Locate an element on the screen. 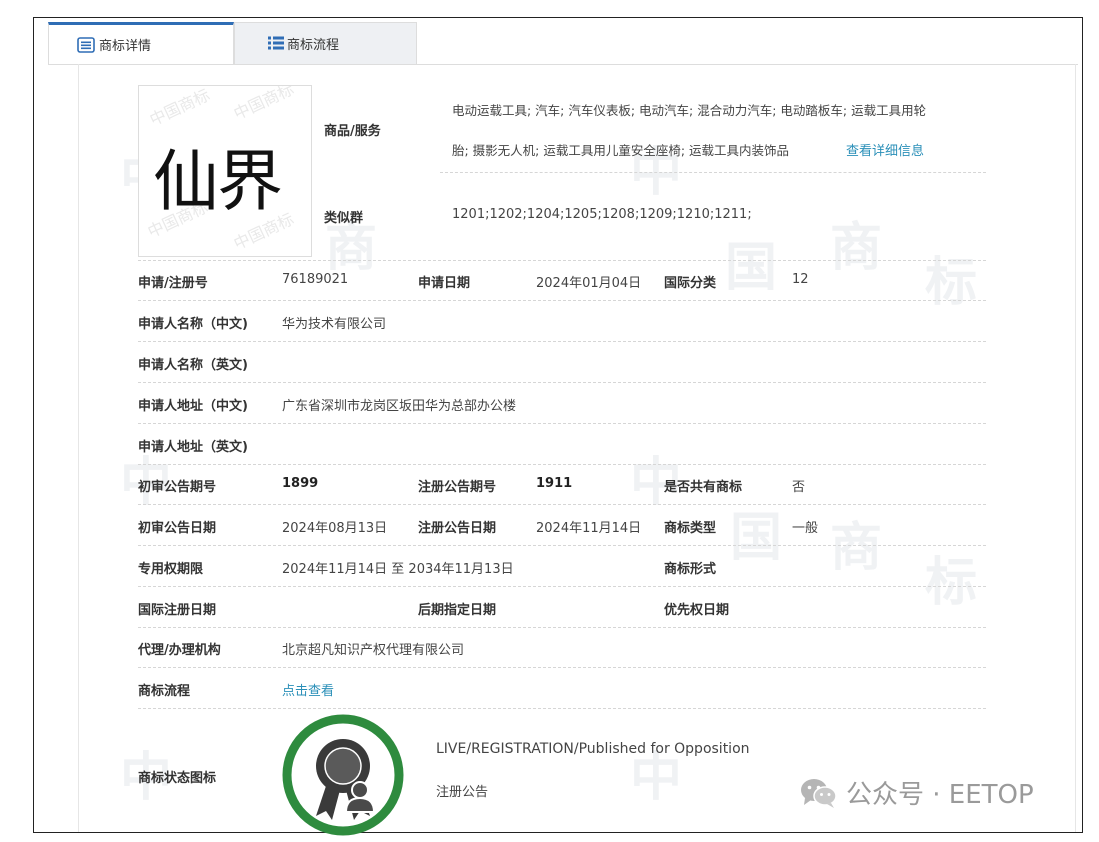 This screenshot has height=842, width=1099. process-label: 商标流程 is located at coordinates (164, 691).